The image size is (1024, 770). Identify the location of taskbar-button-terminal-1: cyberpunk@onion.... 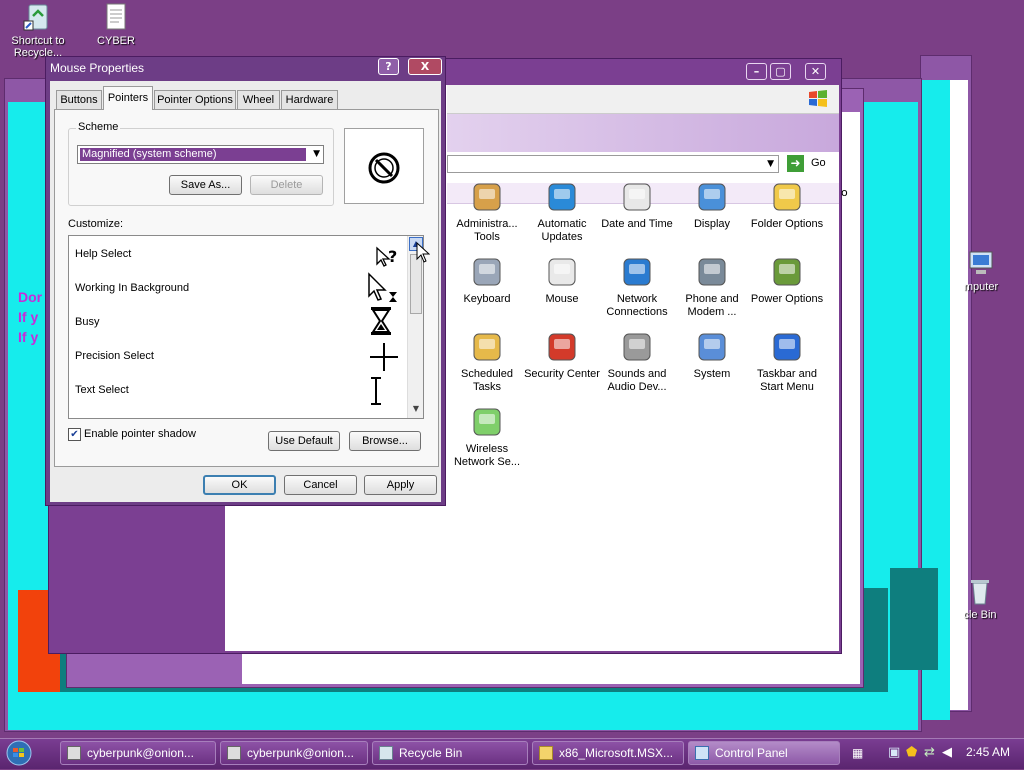
(138, 753).